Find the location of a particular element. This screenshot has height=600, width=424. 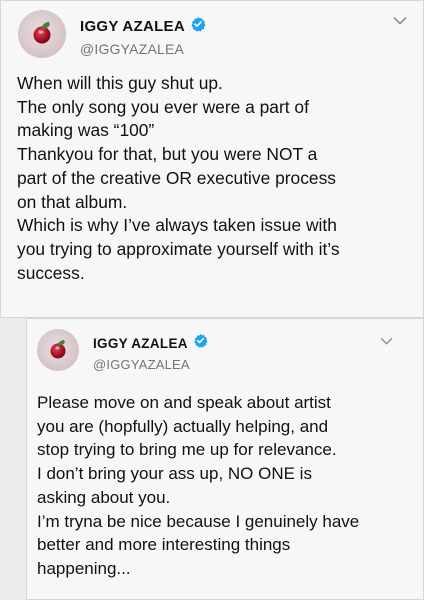

tweet-line: making was “100” is located at coordinates (86, 130).